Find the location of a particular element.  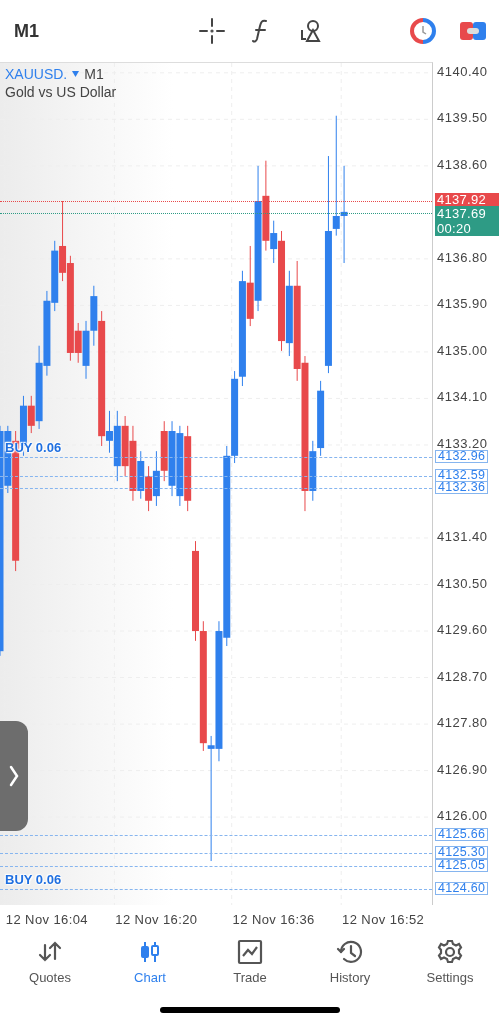

price-tick-label: 4126.00 is located at coordinates (462, 816).